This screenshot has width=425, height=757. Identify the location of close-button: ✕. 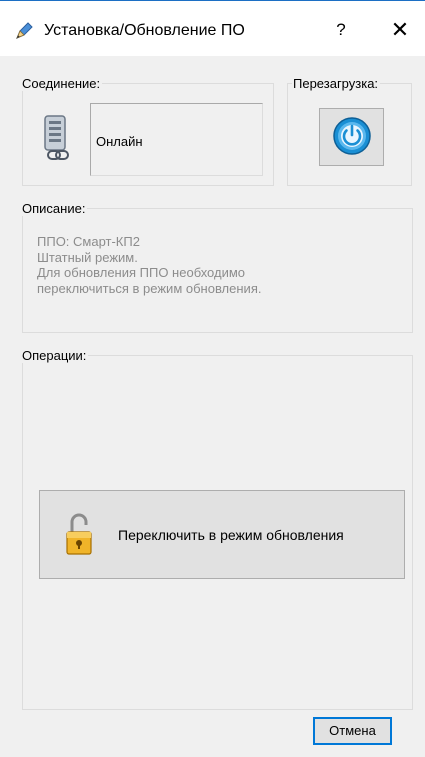
(400, 30).